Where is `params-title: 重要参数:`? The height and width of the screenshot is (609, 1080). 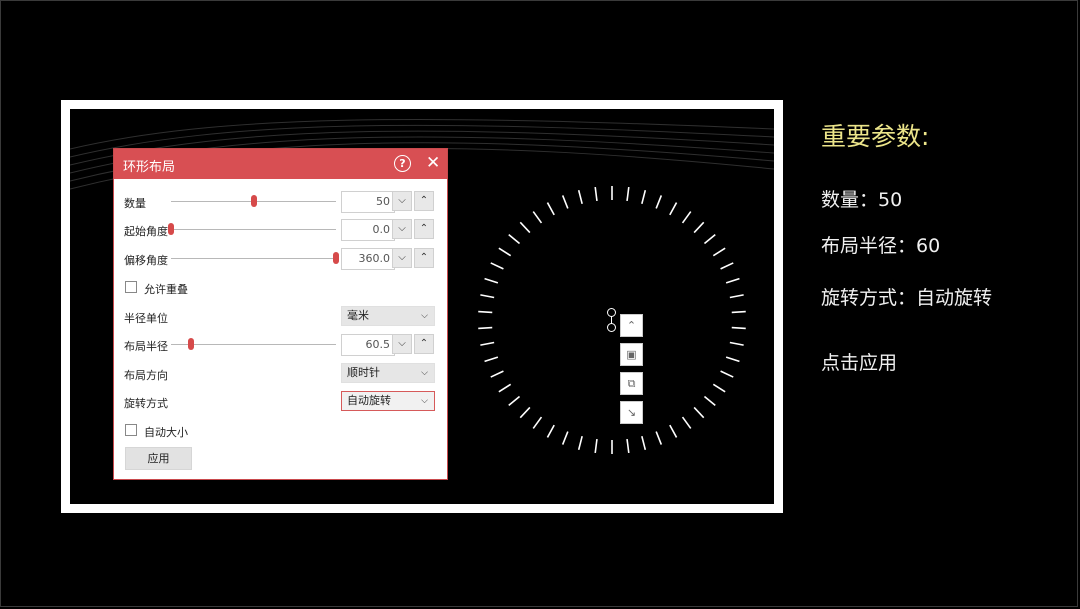
params-title: 重要参数: is located at coordinates (875, 136).